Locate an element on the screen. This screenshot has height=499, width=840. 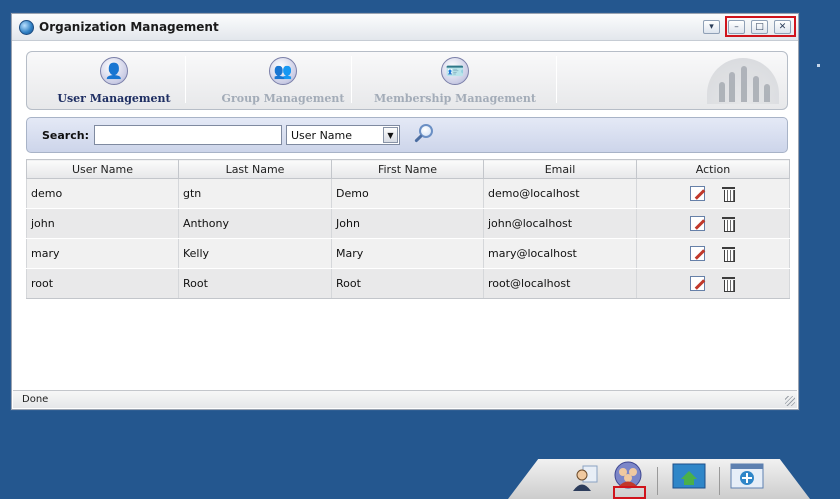
cell-email: john@localhost is located at coordinates (560, 223).